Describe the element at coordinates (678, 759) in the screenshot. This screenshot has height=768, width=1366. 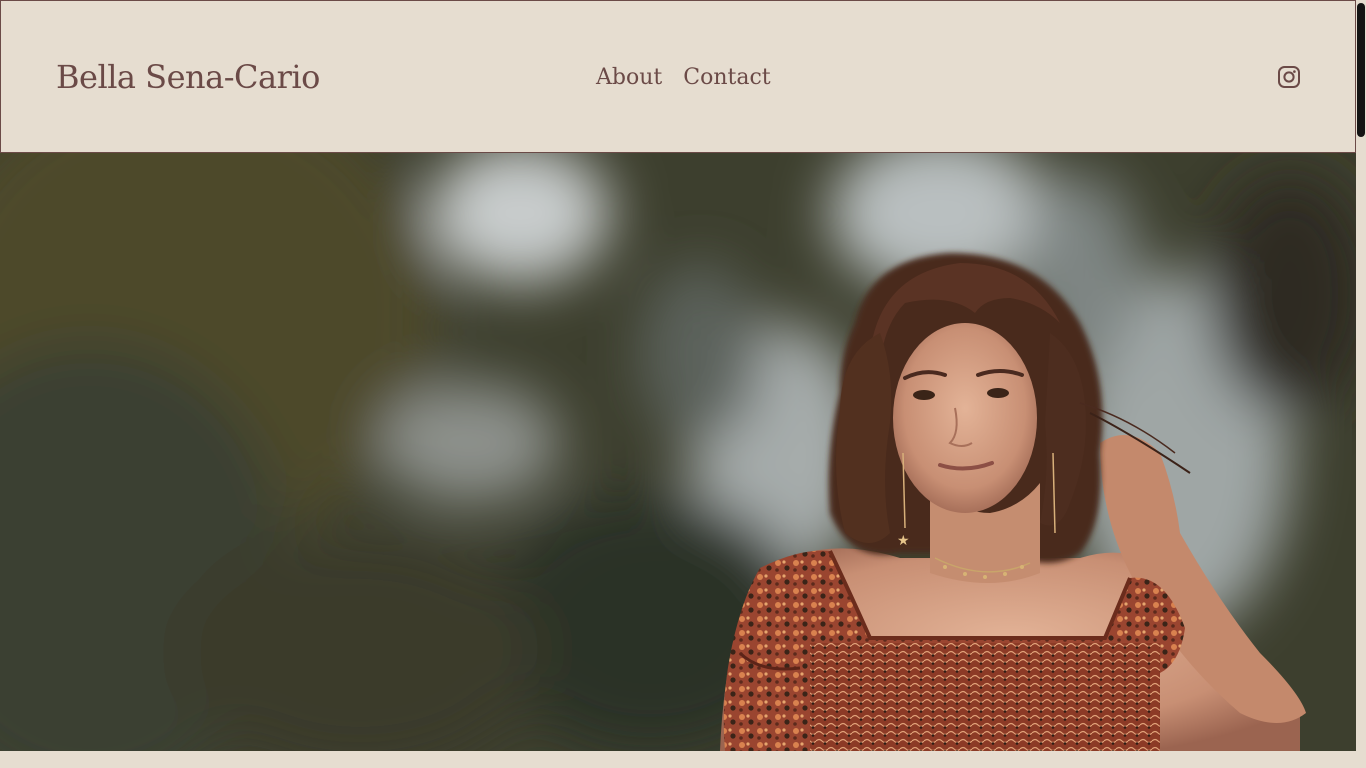
I see `page-content-strip` at that location.